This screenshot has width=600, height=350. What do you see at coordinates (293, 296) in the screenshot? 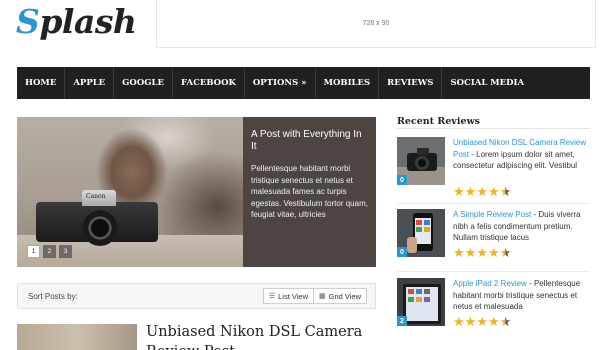
I see `list-view-label: List View` at bounding box center [293, 296].